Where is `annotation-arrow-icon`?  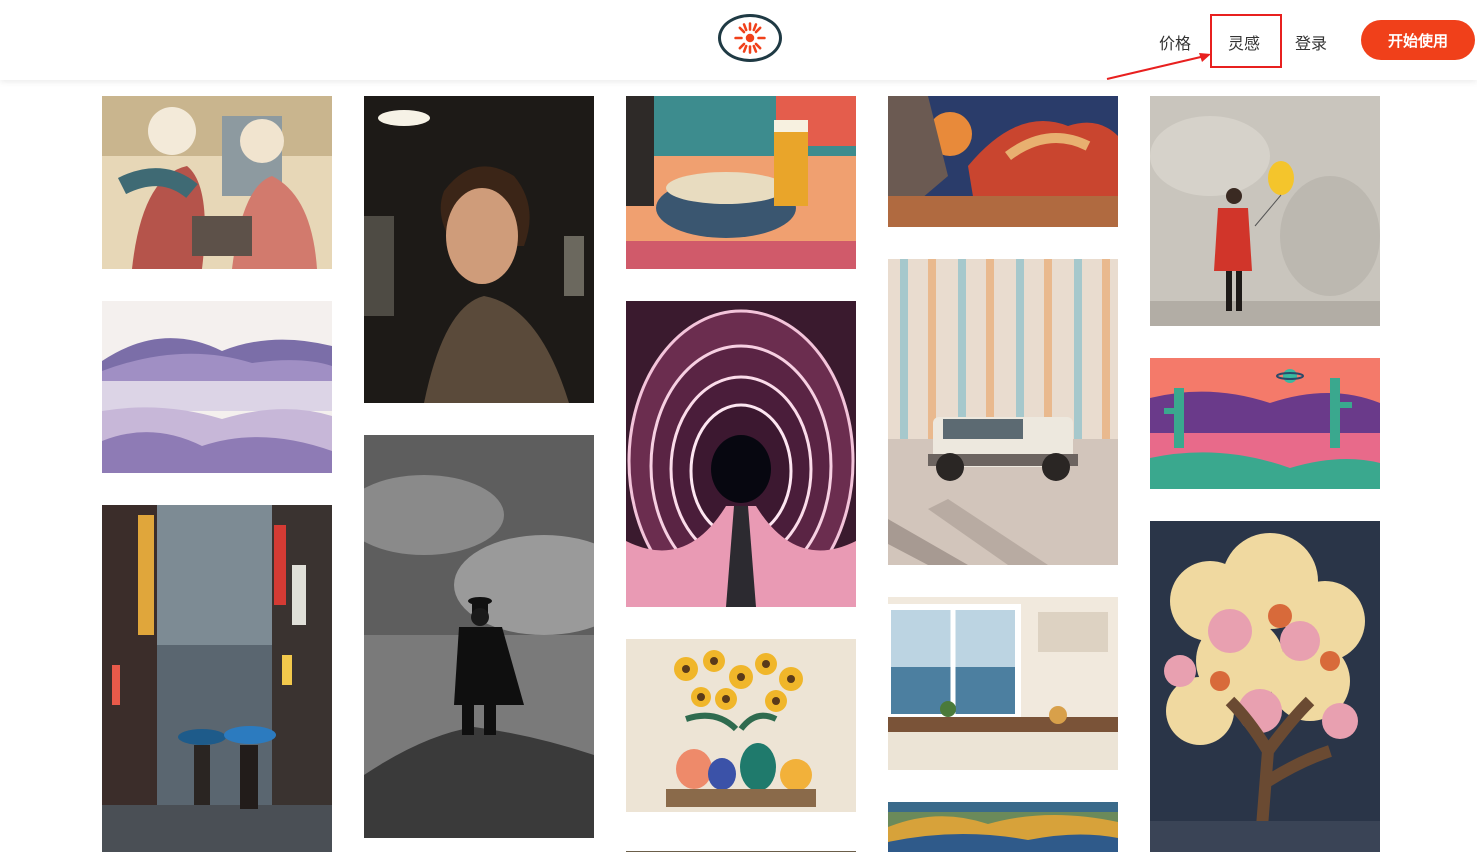
annotation-arrow-icon is located at coordinates (1158, 66).